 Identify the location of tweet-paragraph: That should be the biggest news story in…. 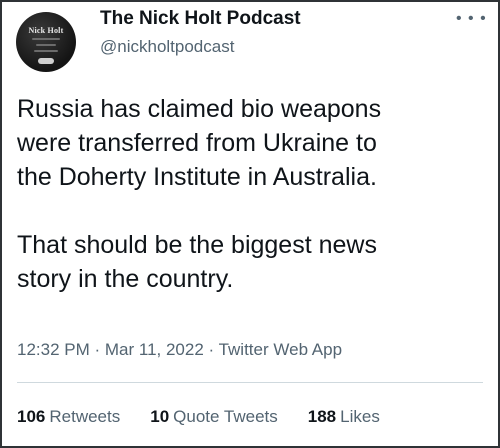
(197, 262).